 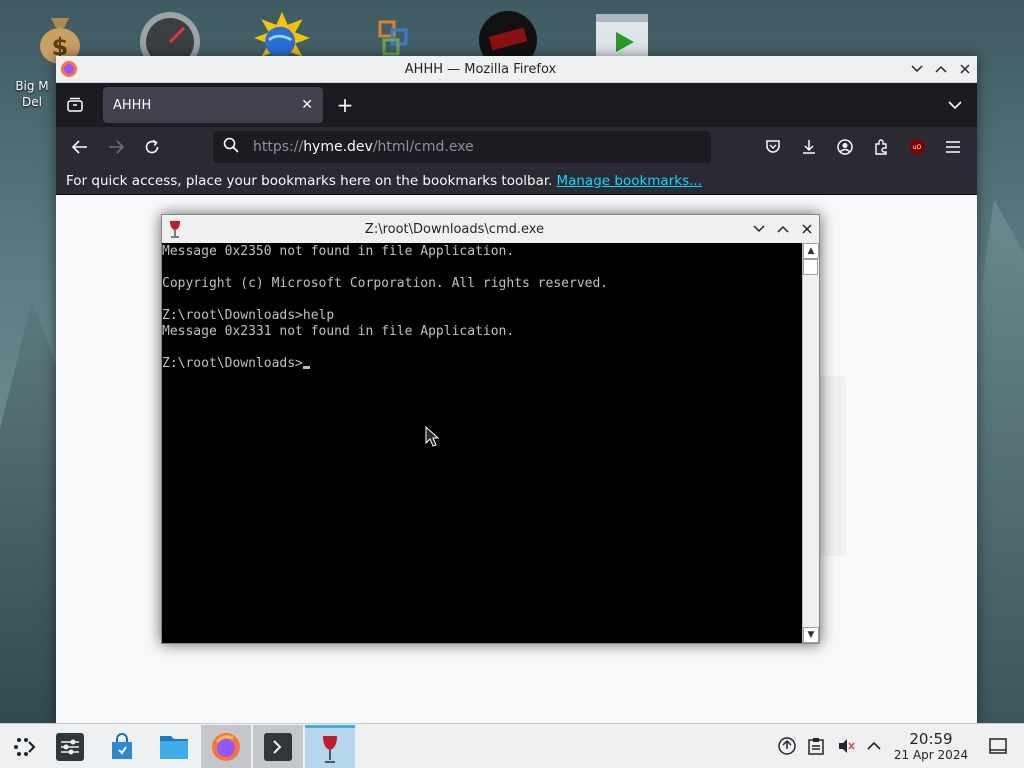 I want to click on firefox-titlebar: AHHH — Mozilla Firefox, so click(x=516, y=69).